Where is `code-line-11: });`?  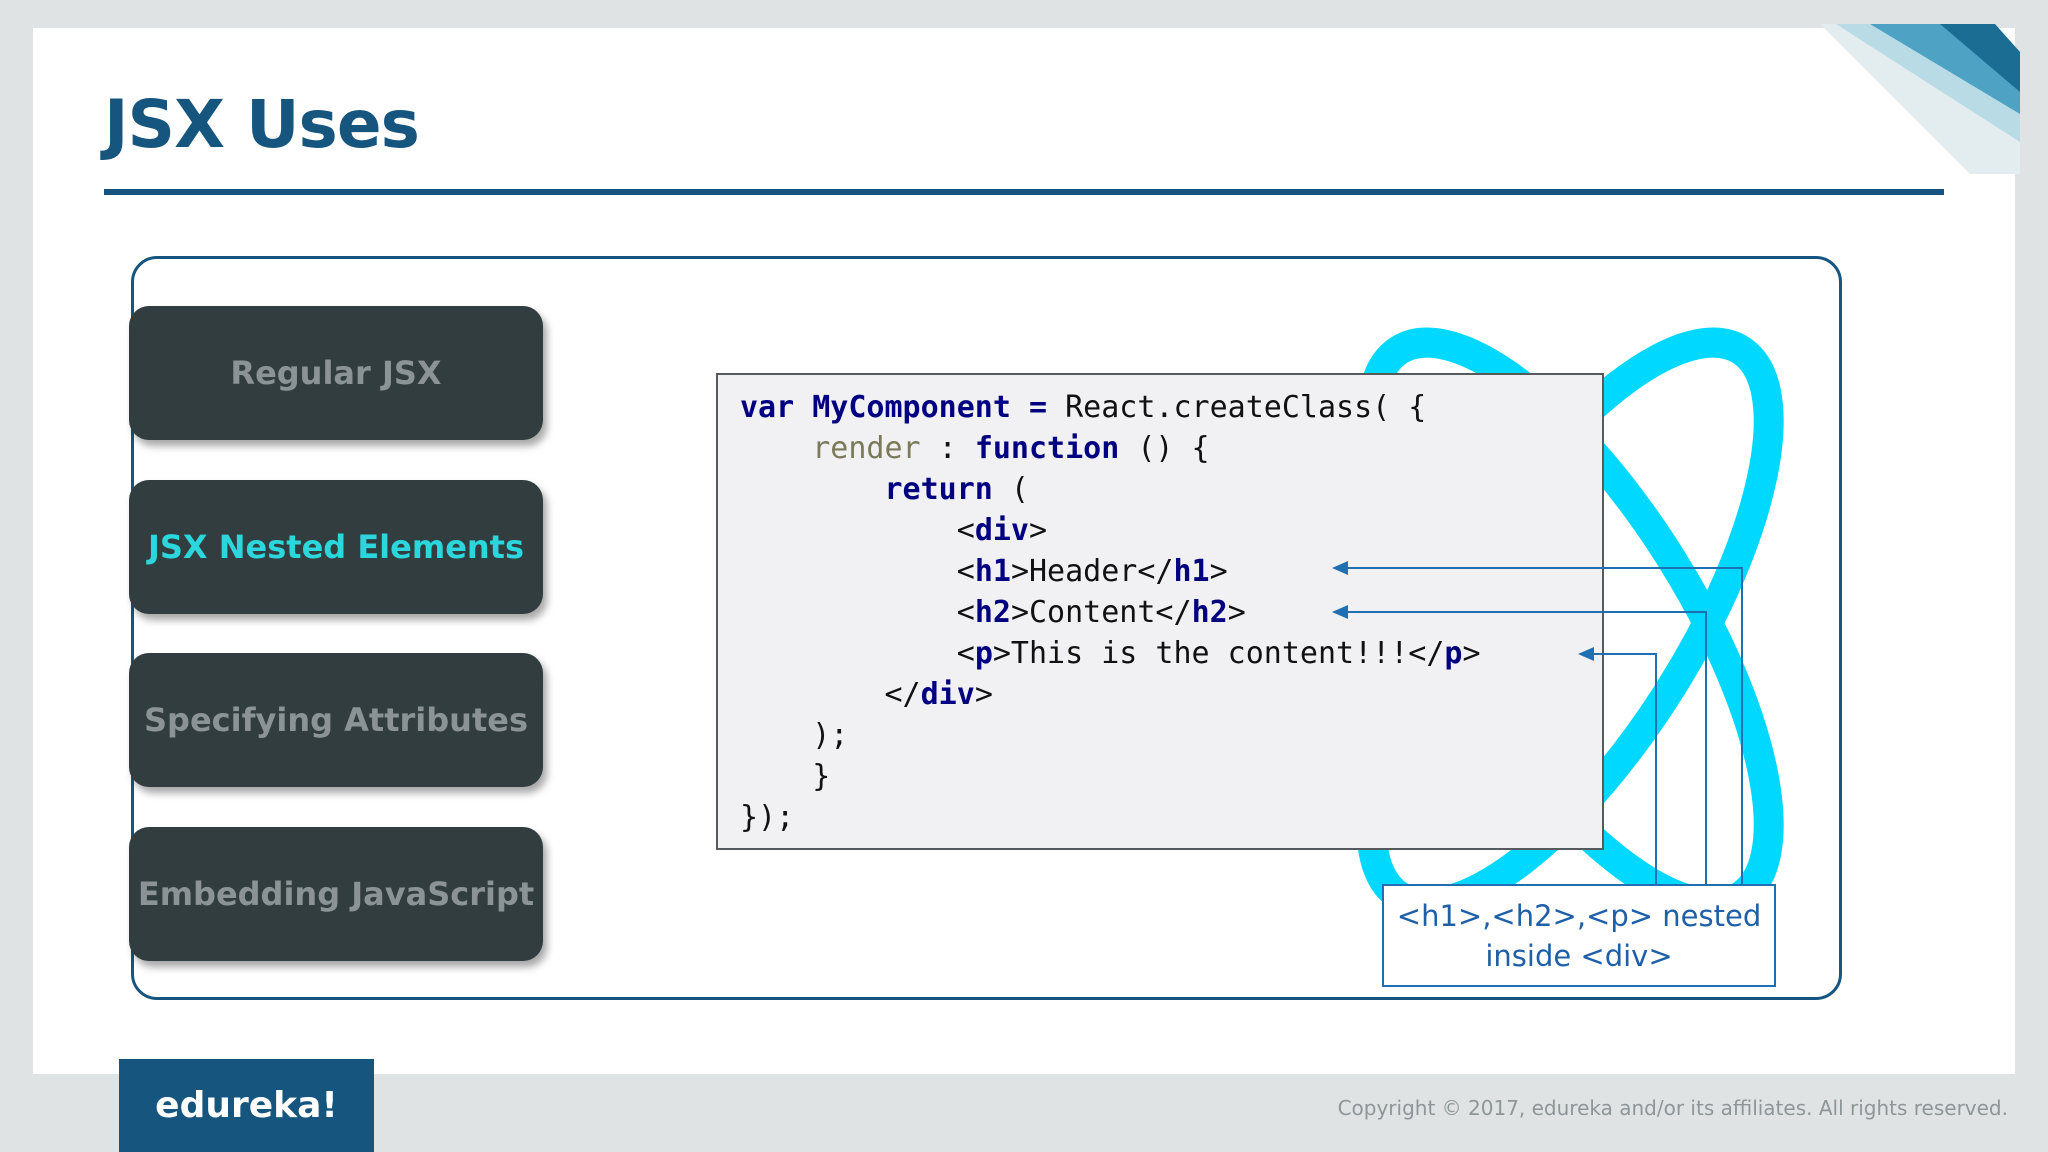 code-line-11: }); is located at coordinates (767, 817).